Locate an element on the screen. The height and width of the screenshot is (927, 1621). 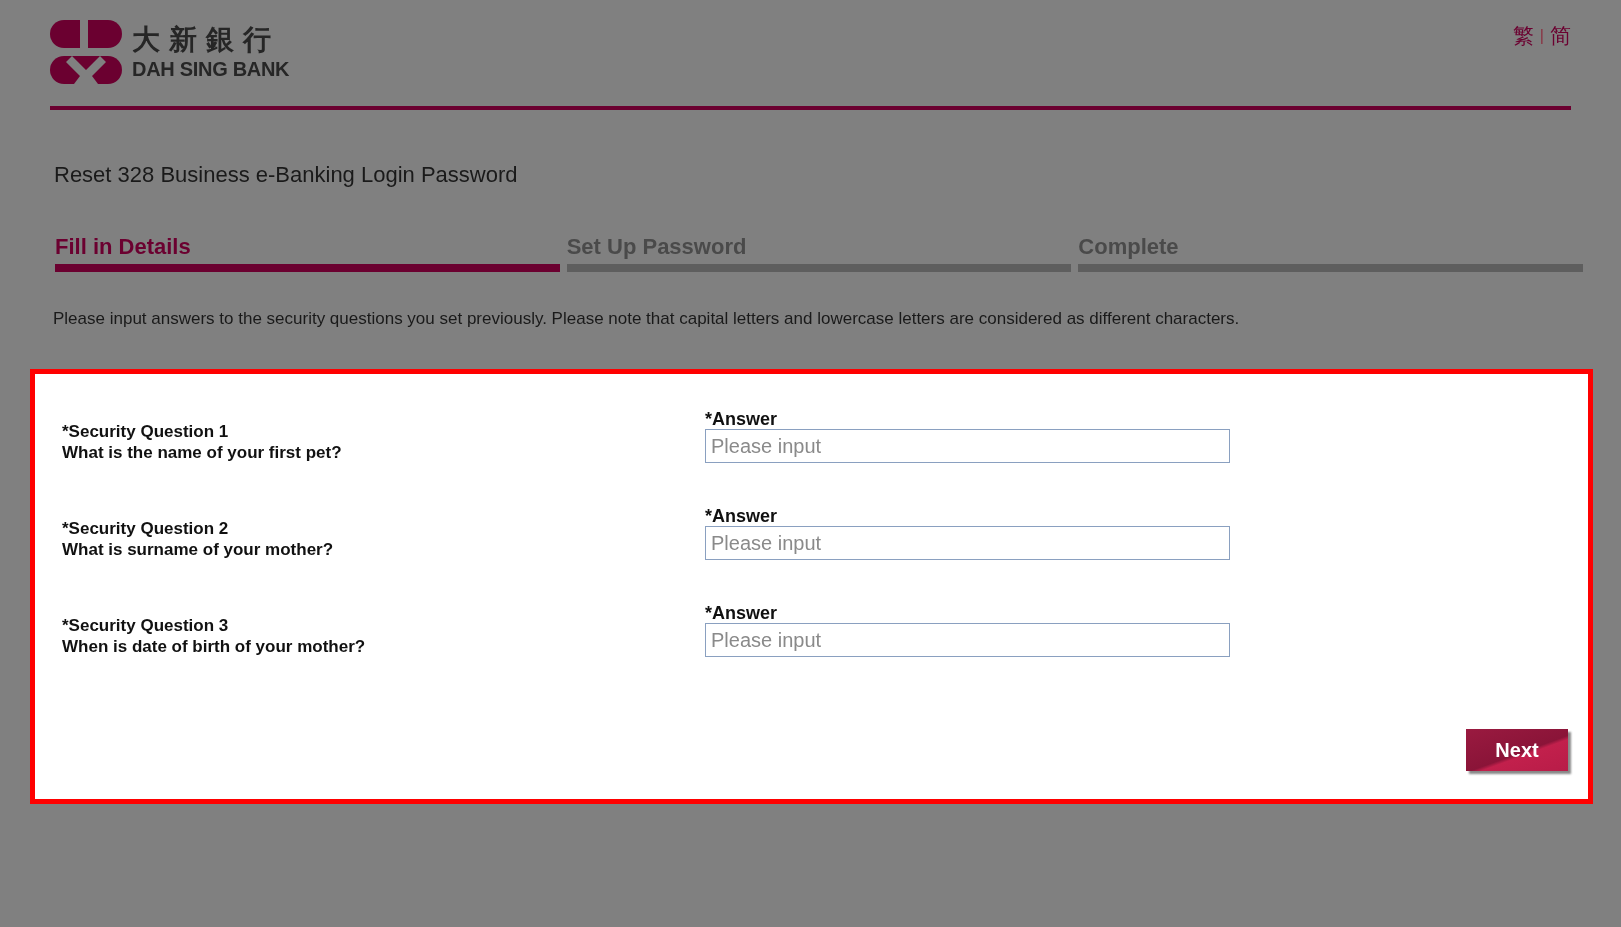
question-label: *Security Question 2 is located at coordinates (146, 528).